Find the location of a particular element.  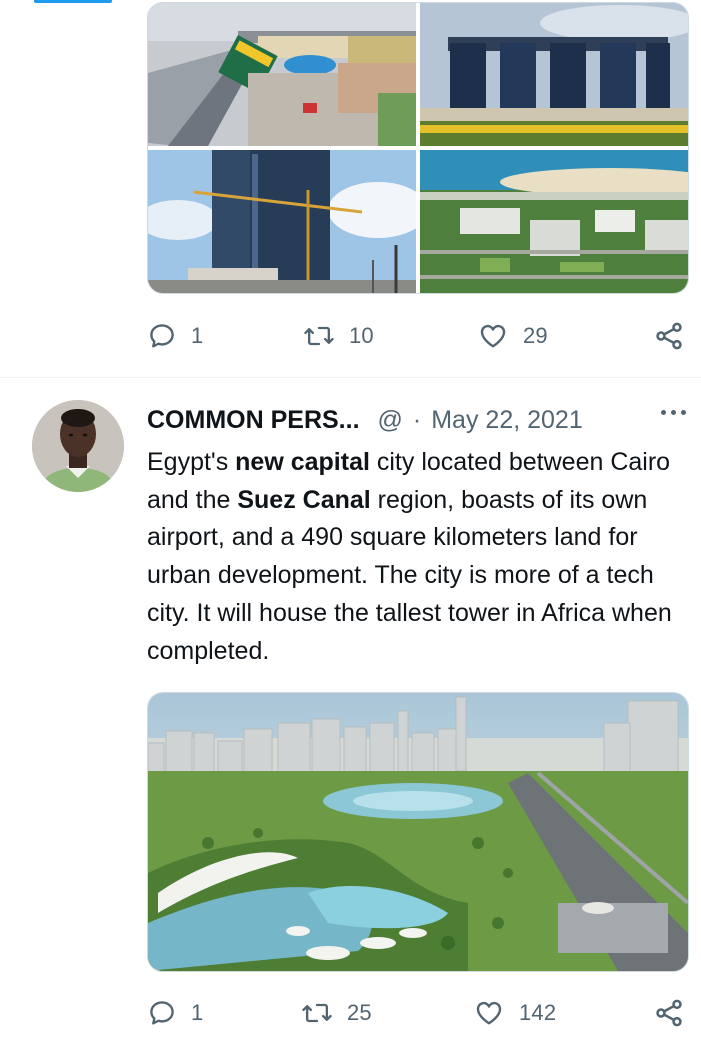

media-image-monorail is located at coordinates (282, 75).